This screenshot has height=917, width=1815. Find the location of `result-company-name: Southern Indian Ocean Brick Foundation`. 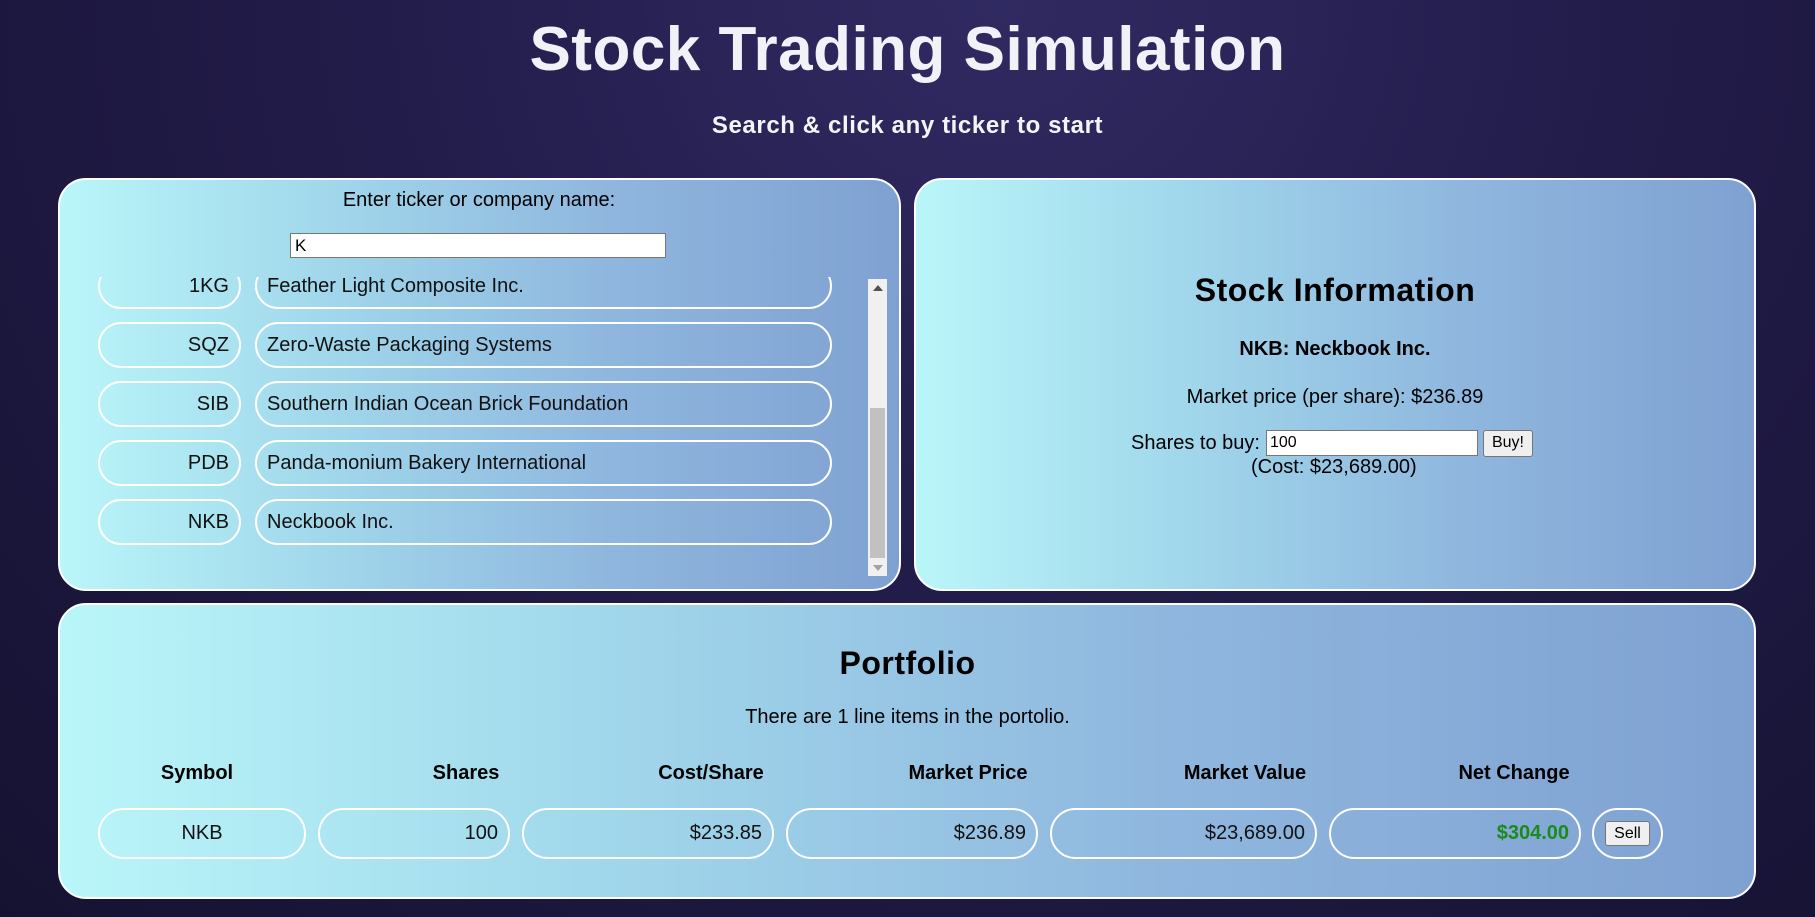

result-company-name: Southern Indian Ocean Brick Foundation is located at coordinates (543, 404).